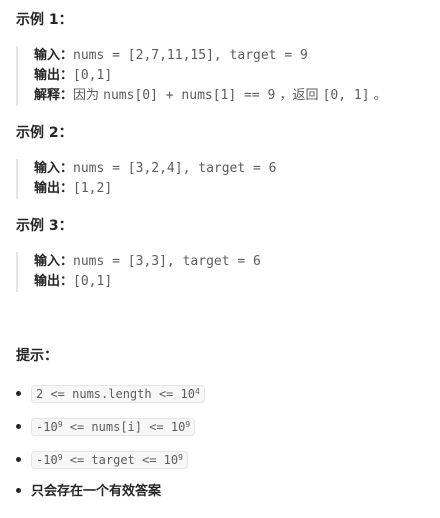 This screenshot has height=518, width=440. I want to click on hint-item: -109 <= target <= 109, so click(102, 460).